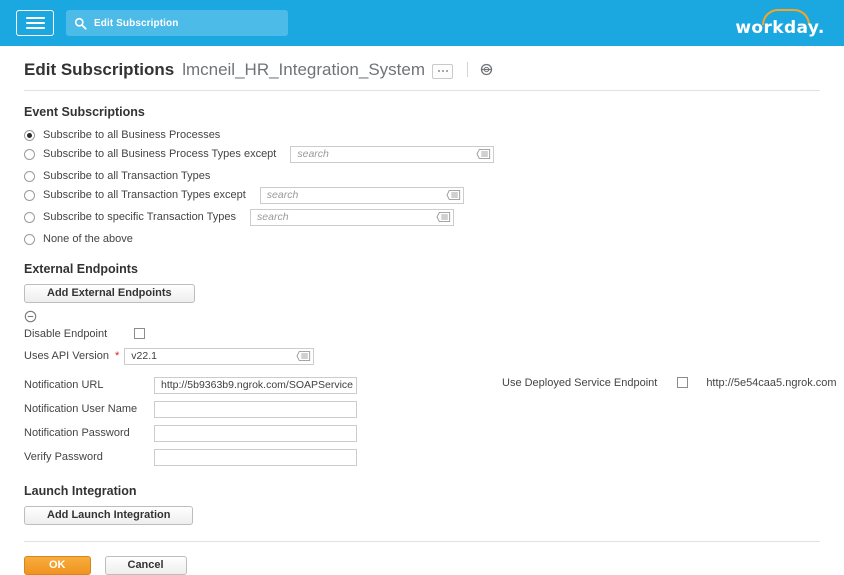  Describe the element at coordinates (29, 176) in the screenshot. I see `radio-all-transaction-types` at that location.